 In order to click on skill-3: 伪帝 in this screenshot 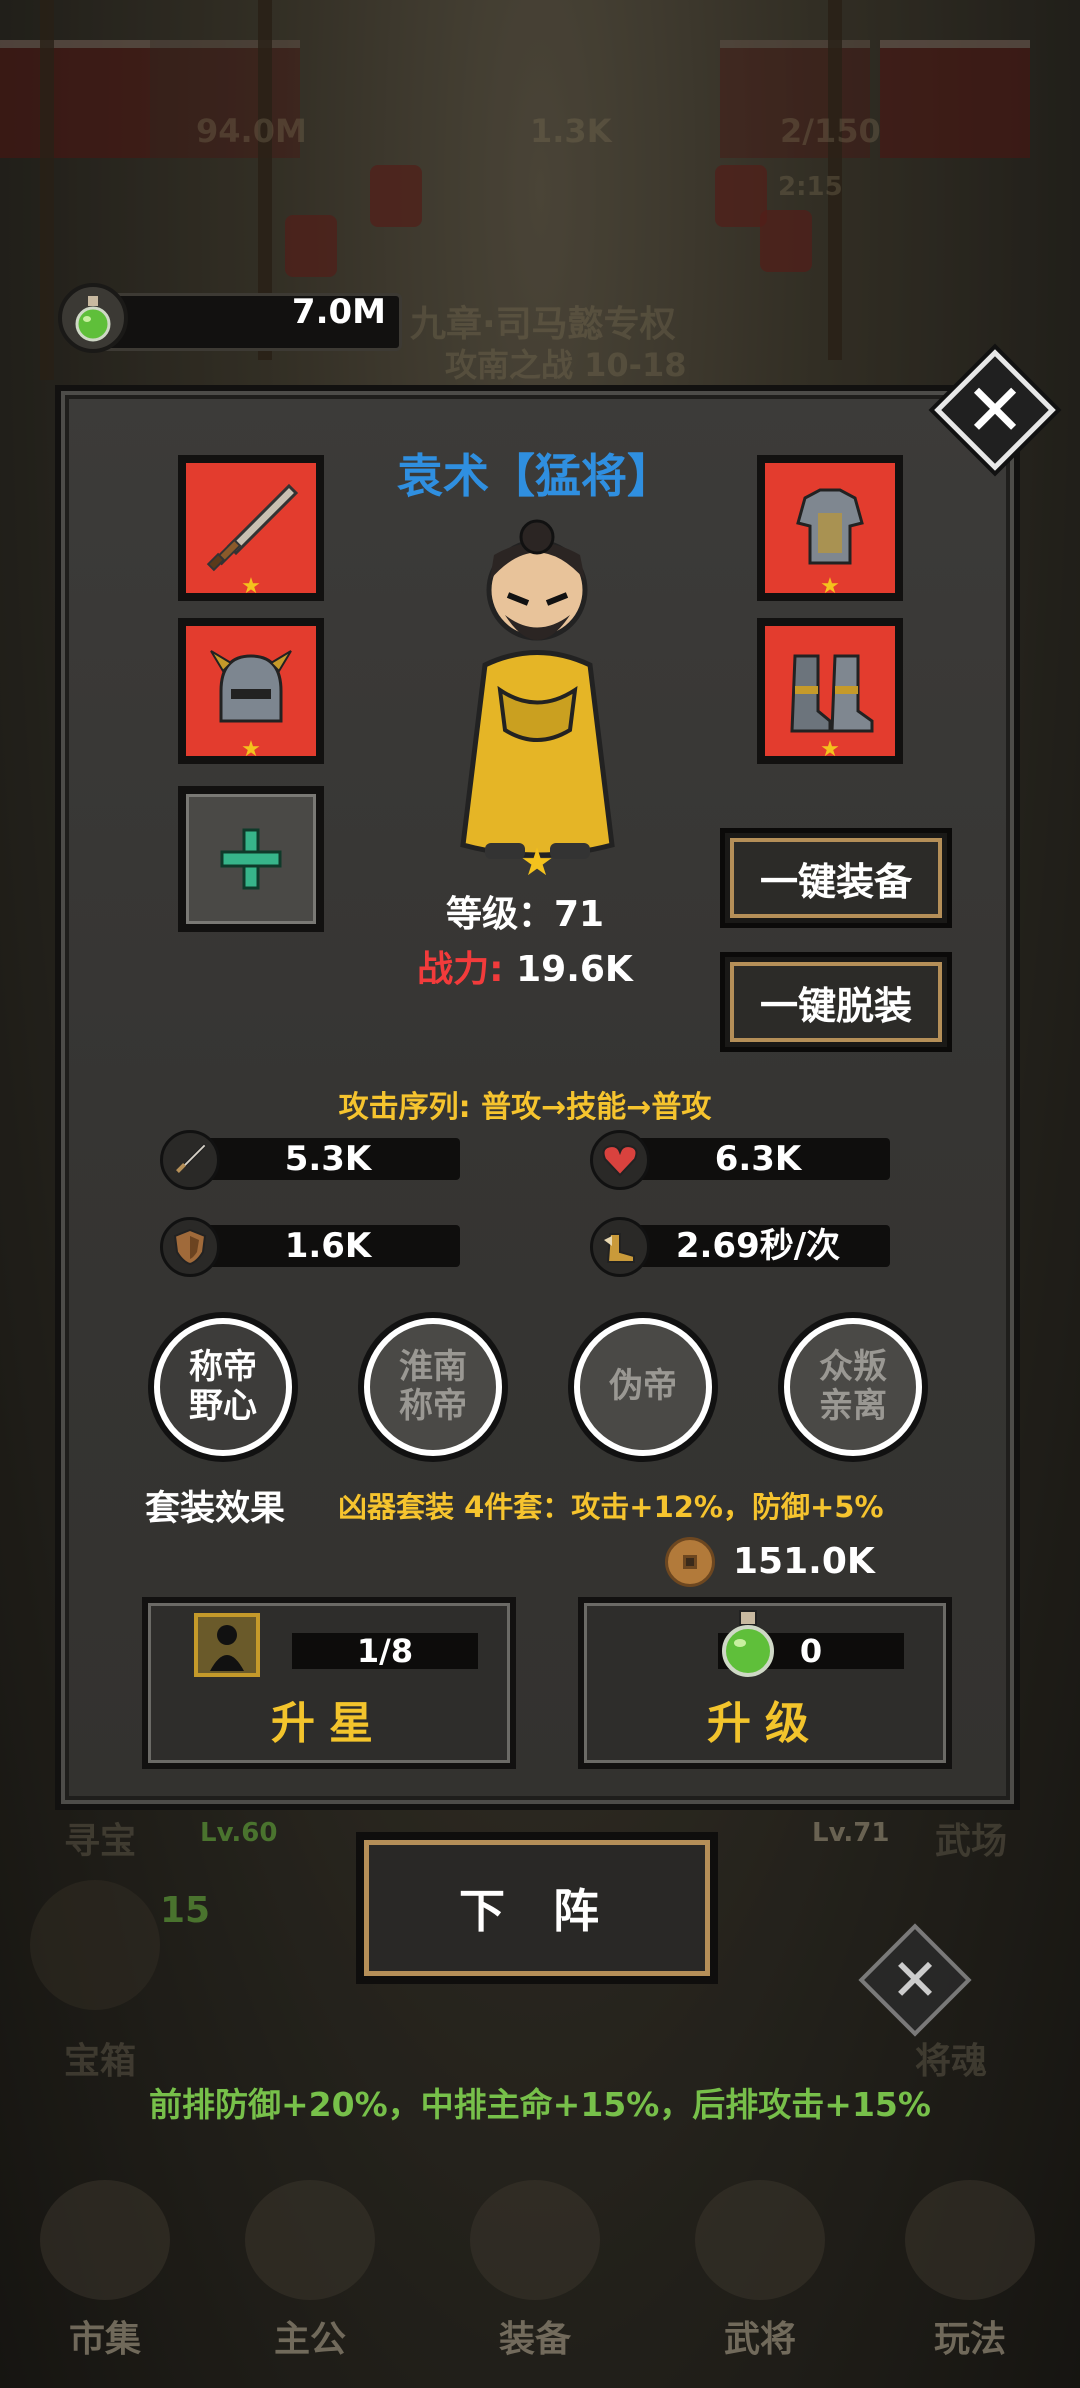, I will do `click(643, 1387)`.